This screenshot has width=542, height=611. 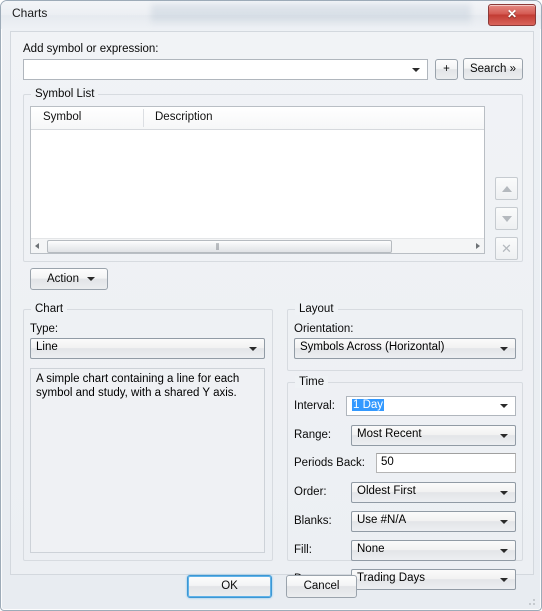 I want to click on action-button: Action, so click(x=69, y=279).